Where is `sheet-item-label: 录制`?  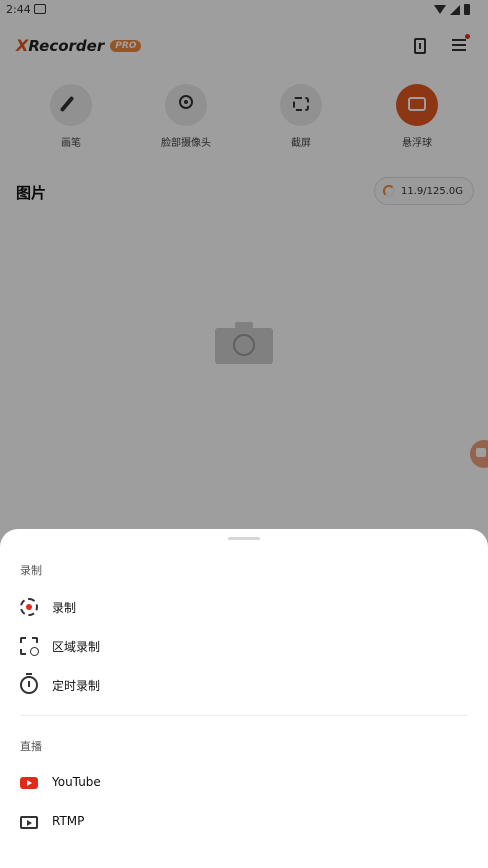 sheet-item-label: 录制 is located at coordinates (64, 608).